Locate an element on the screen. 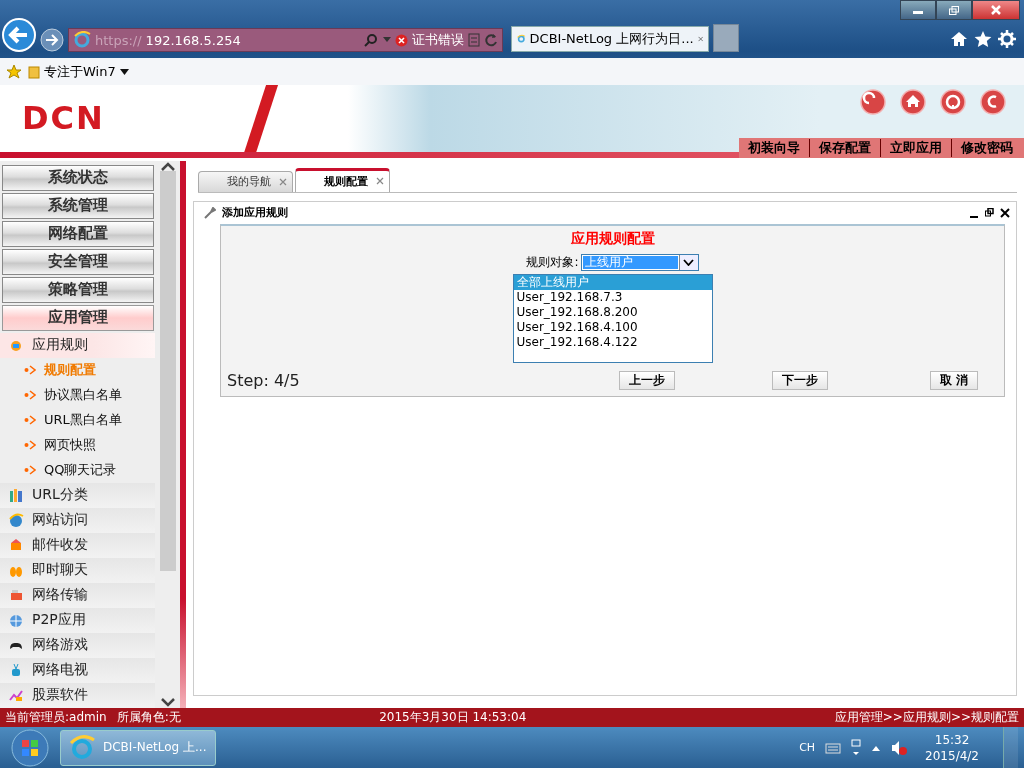 The image size is (1024, 768). menu-item: 网络传输 is located at coordinates (77, 595).